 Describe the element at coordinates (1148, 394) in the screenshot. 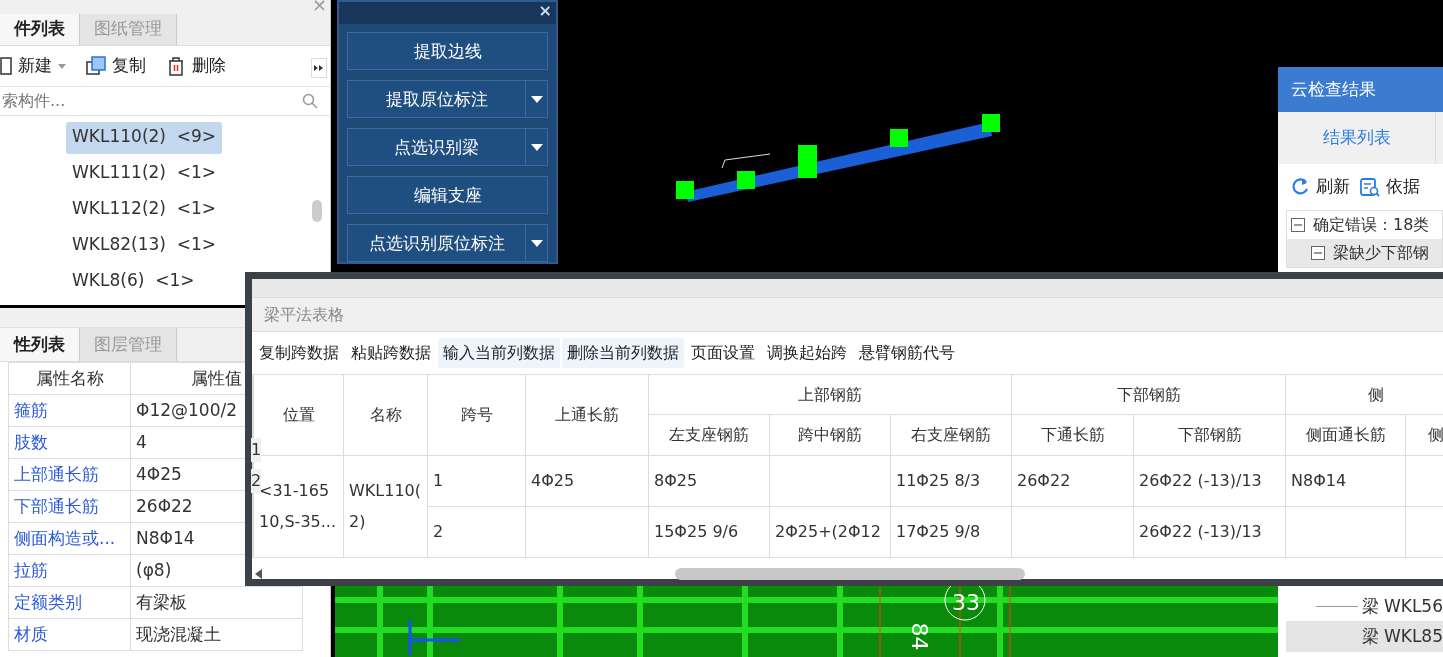

I see `column-group-header: 下部钢筋` at that location.